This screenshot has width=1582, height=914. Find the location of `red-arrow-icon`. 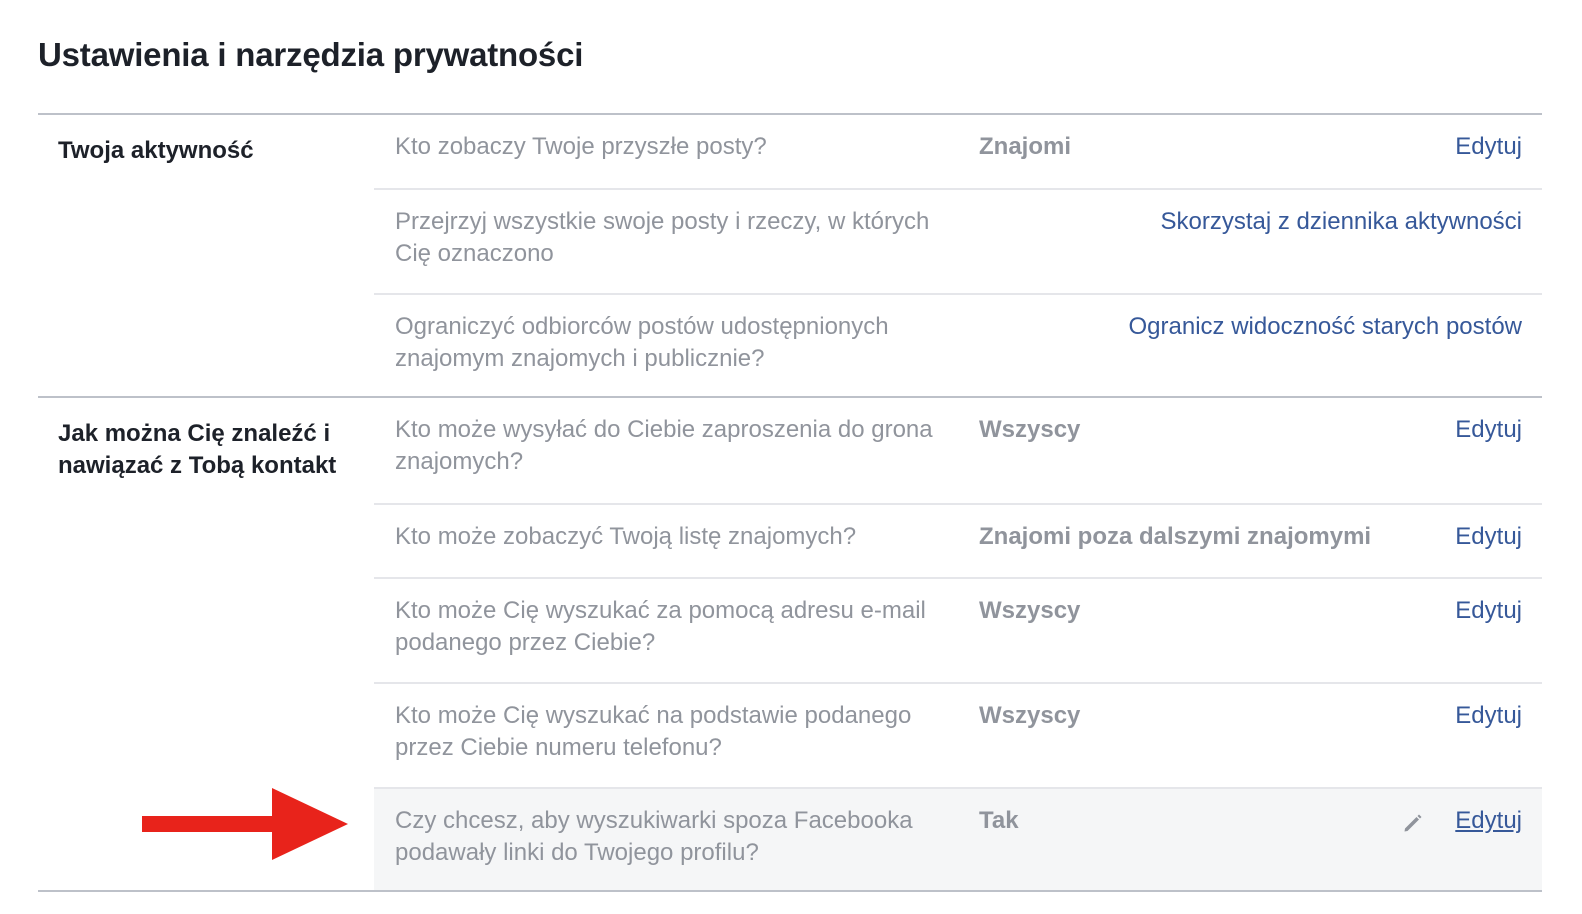

red-arrow-icon is located at coordinates (245, 824).